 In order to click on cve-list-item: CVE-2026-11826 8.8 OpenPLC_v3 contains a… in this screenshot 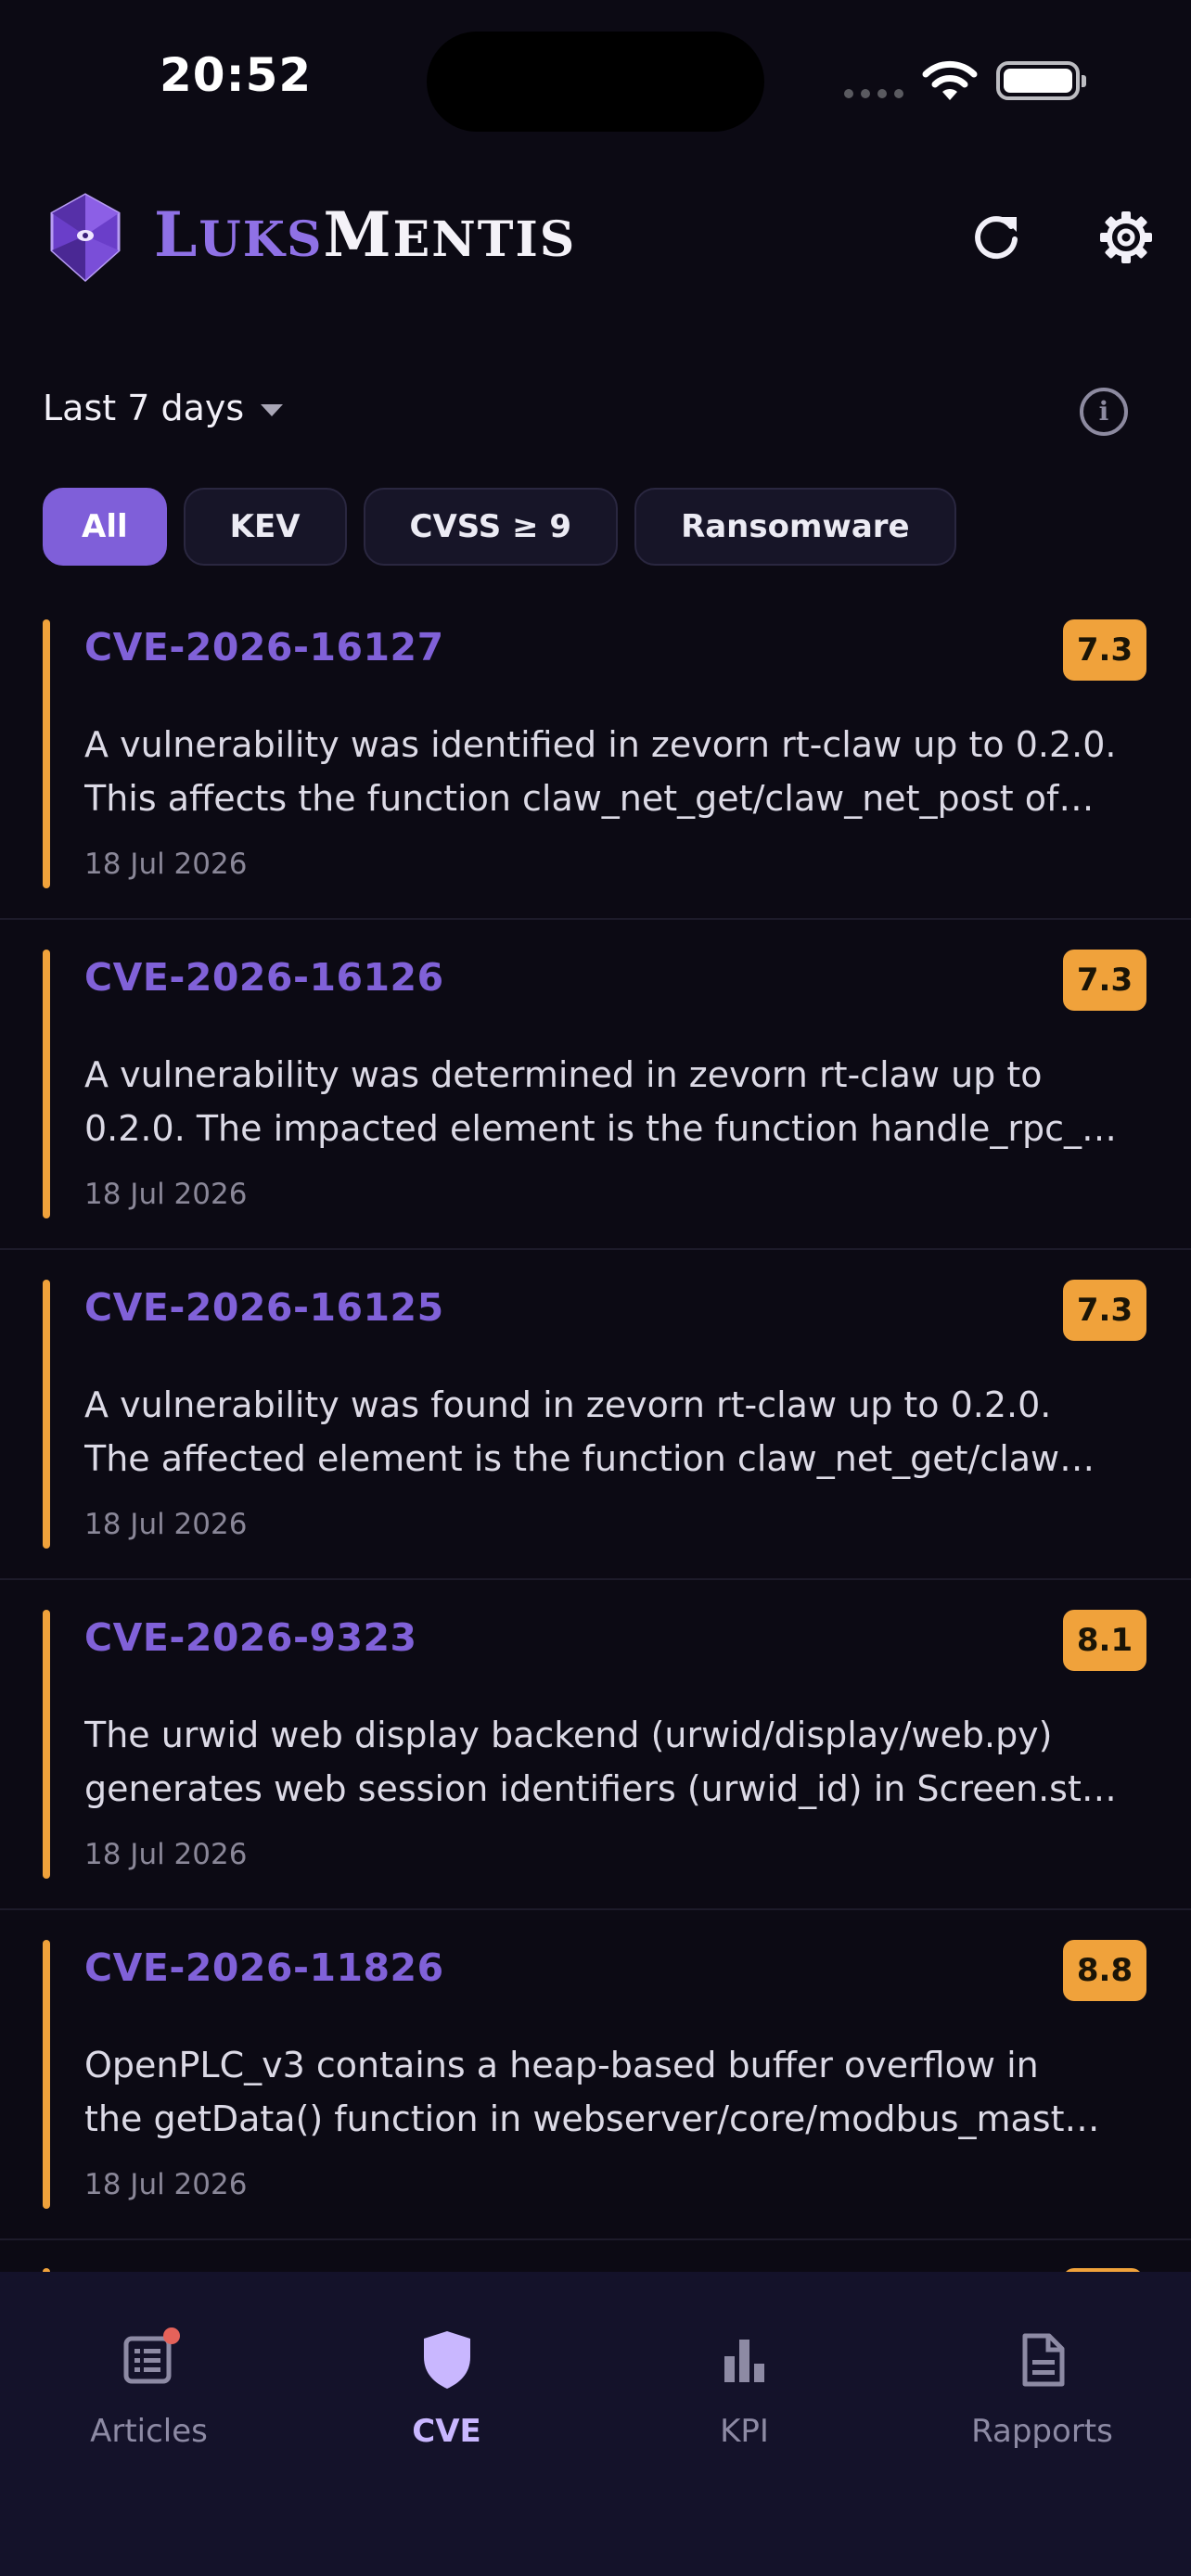, I will do `click(595, 2075)`.